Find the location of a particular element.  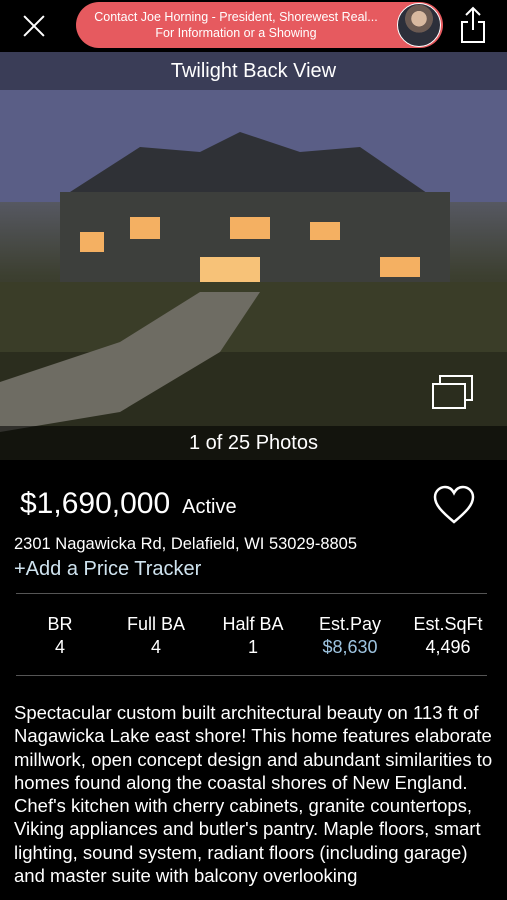

stat-value: 1 is located at coordinates (252, 647).